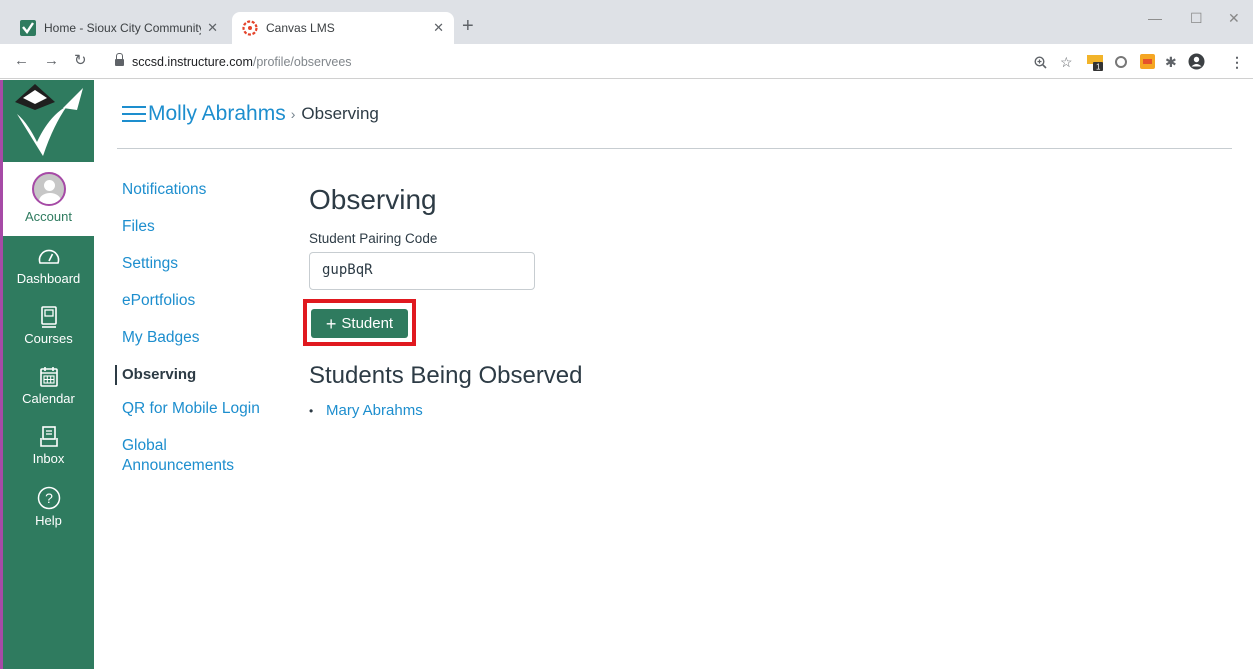 The height and width of the screenshot is (669, 1253). Describe the element at coordinates (48, 436) in the screenshot. I see `inbox-icon` at that location.